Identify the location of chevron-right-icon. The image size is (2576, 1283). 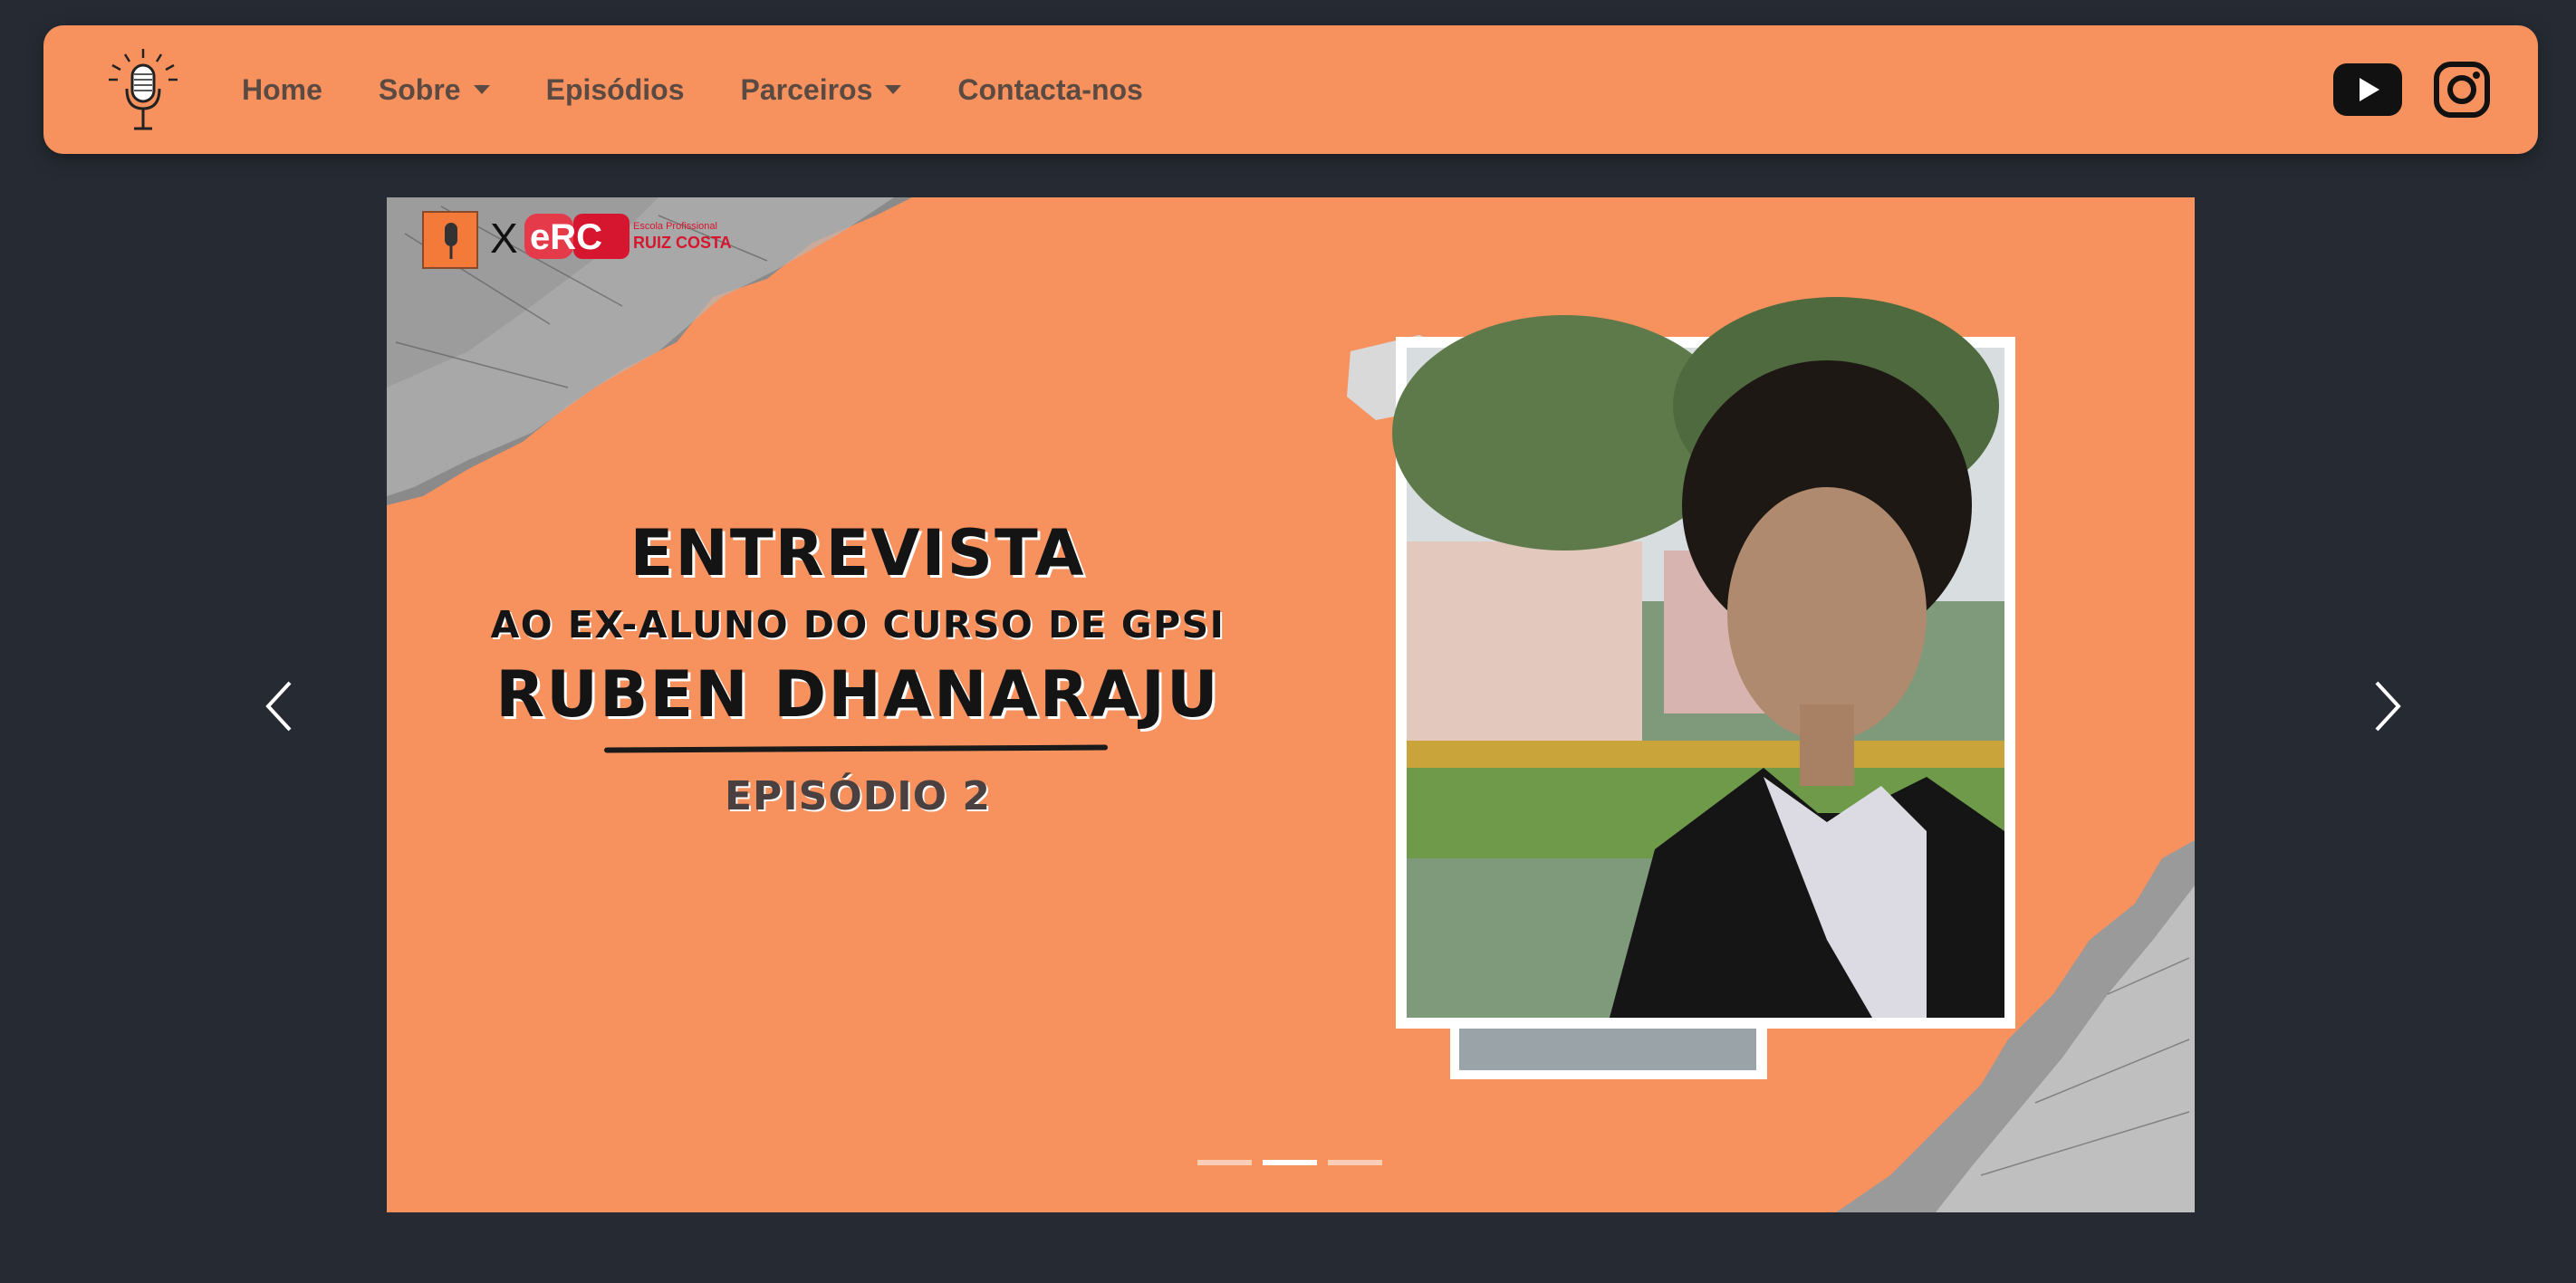
(2388, 706).